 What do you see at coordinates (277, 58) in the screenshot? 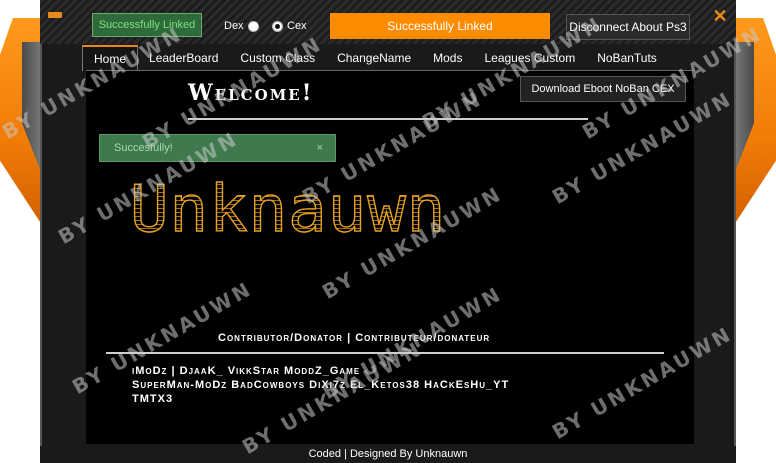
I see `tab-custom-class: Custom Class` at bounding box center [277, 58].